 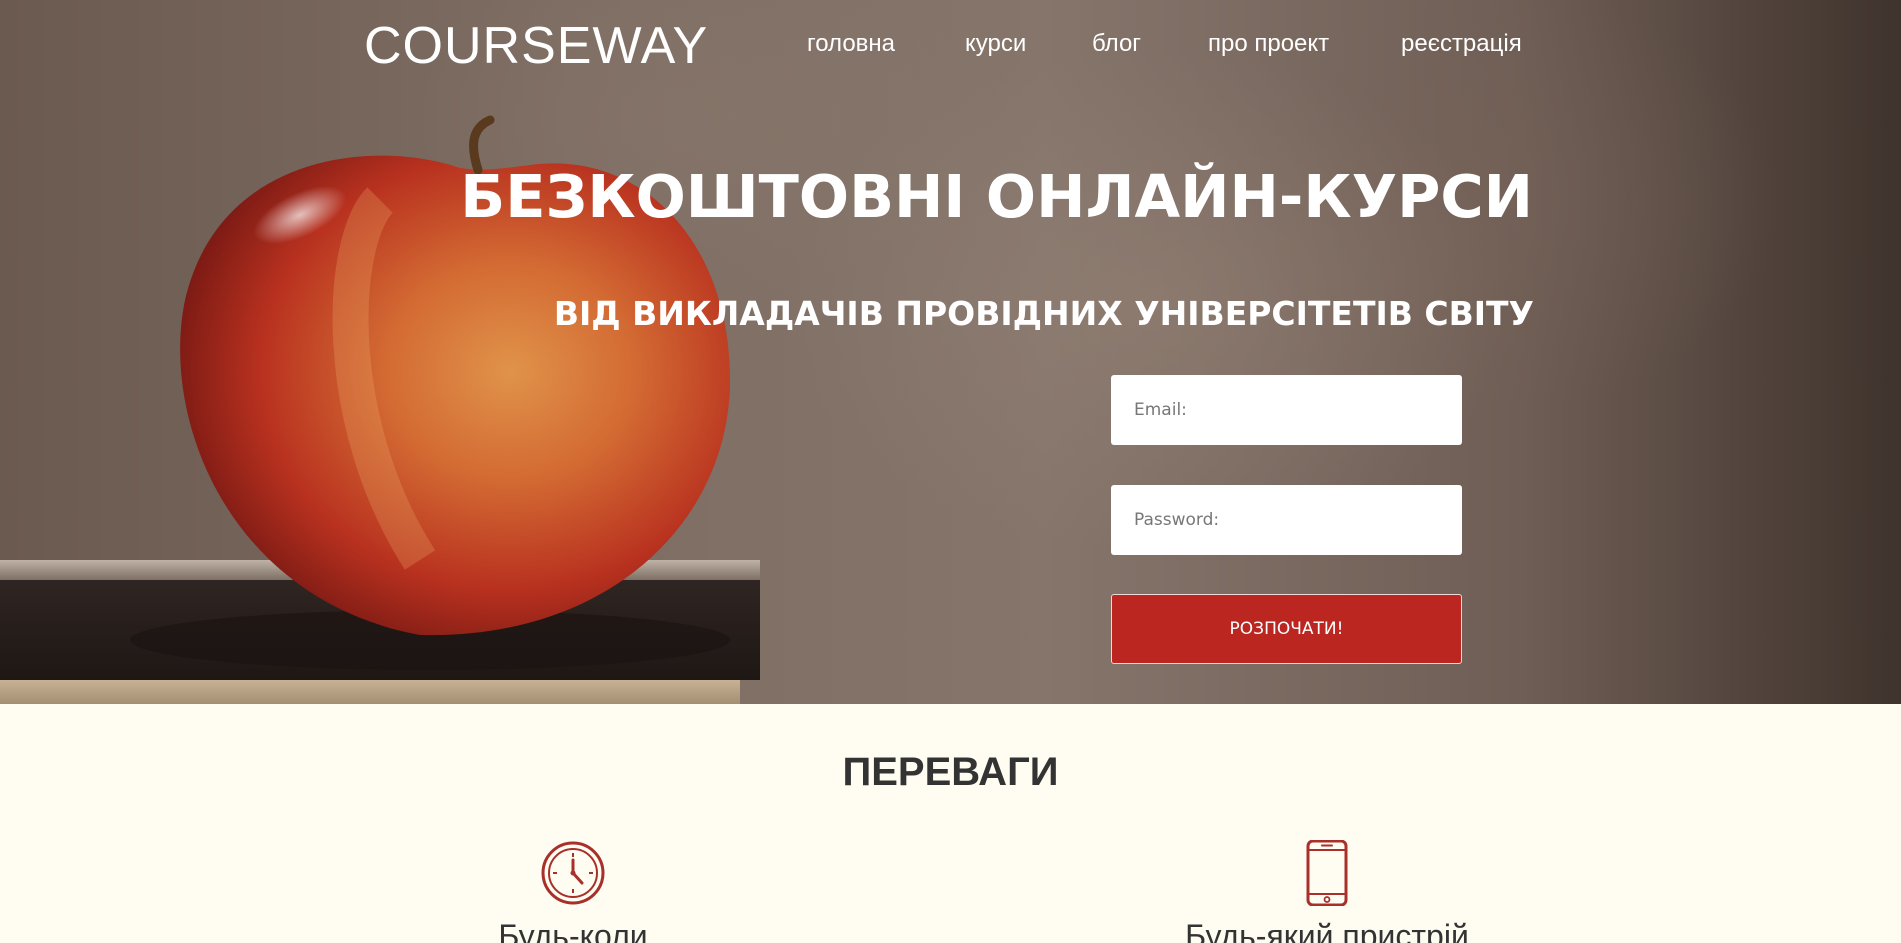 I want to click on smartphone-icon, so click(x=1327, y=873).